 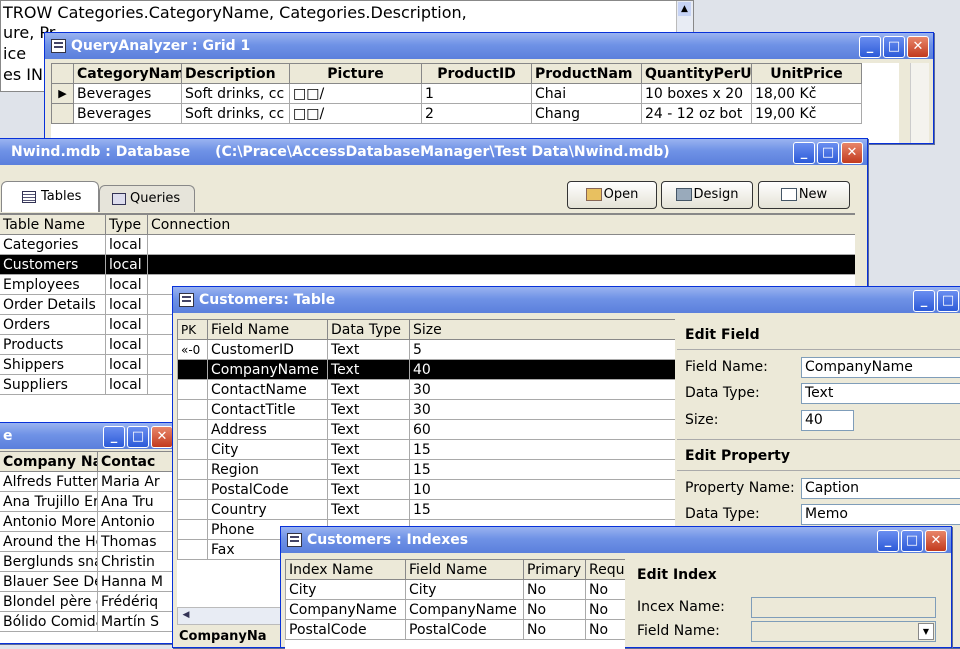 What do you see at coordinates (880, 393) in the screenshot?
I see `data-type-select: Text` at bounding box center [880, 393].